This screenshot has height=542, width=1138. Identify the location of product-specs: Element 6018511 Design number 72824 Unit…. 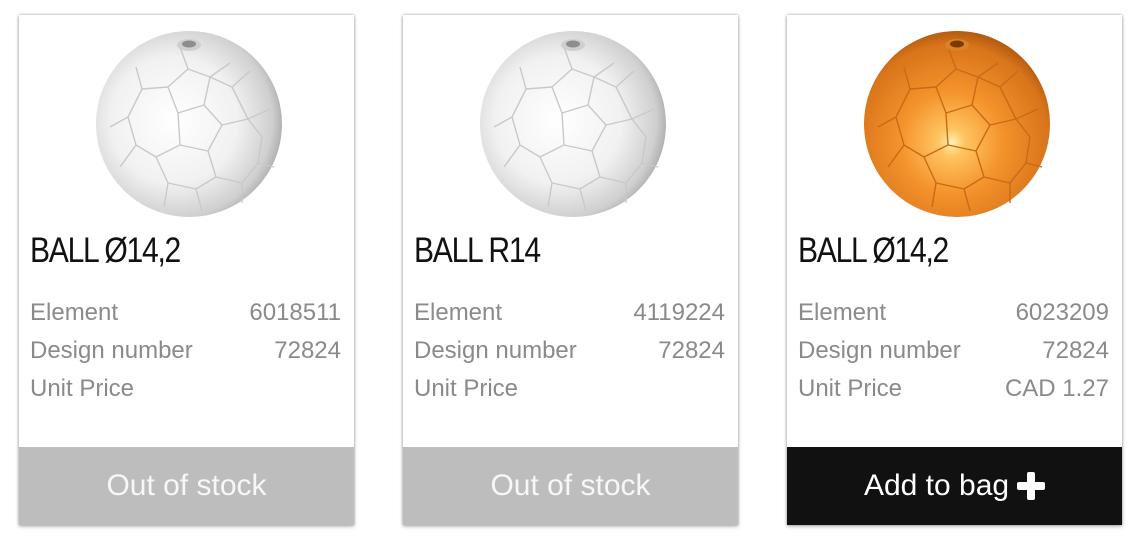
(185, 351).